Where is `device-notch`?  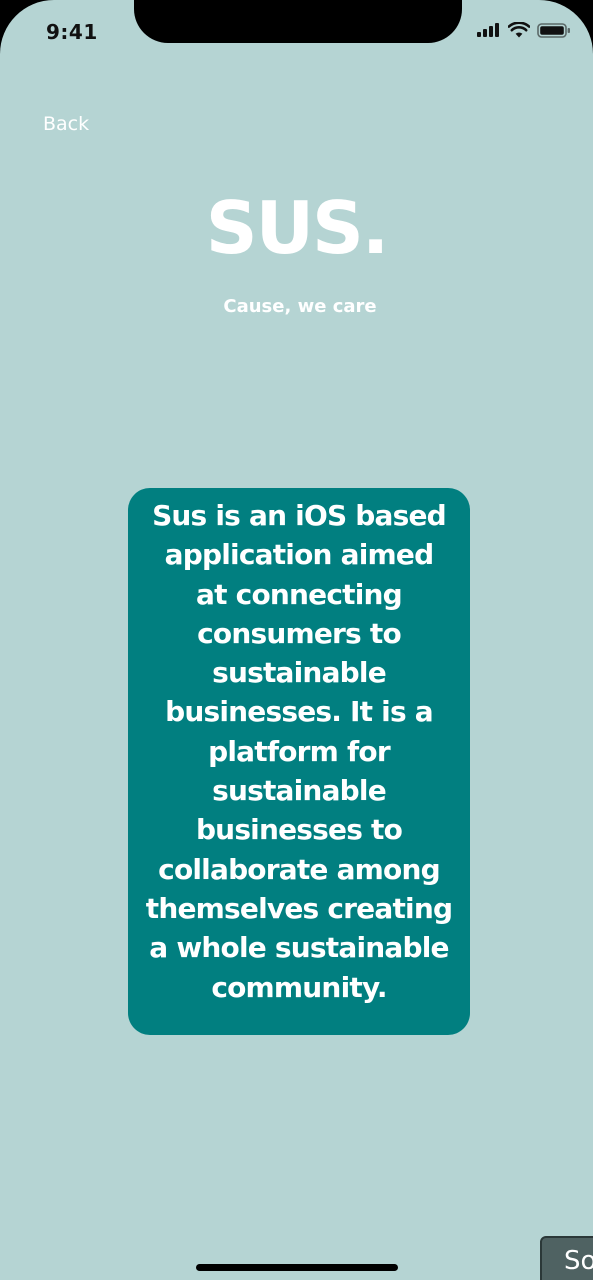
device-notch is located at coordinates (298, 21).